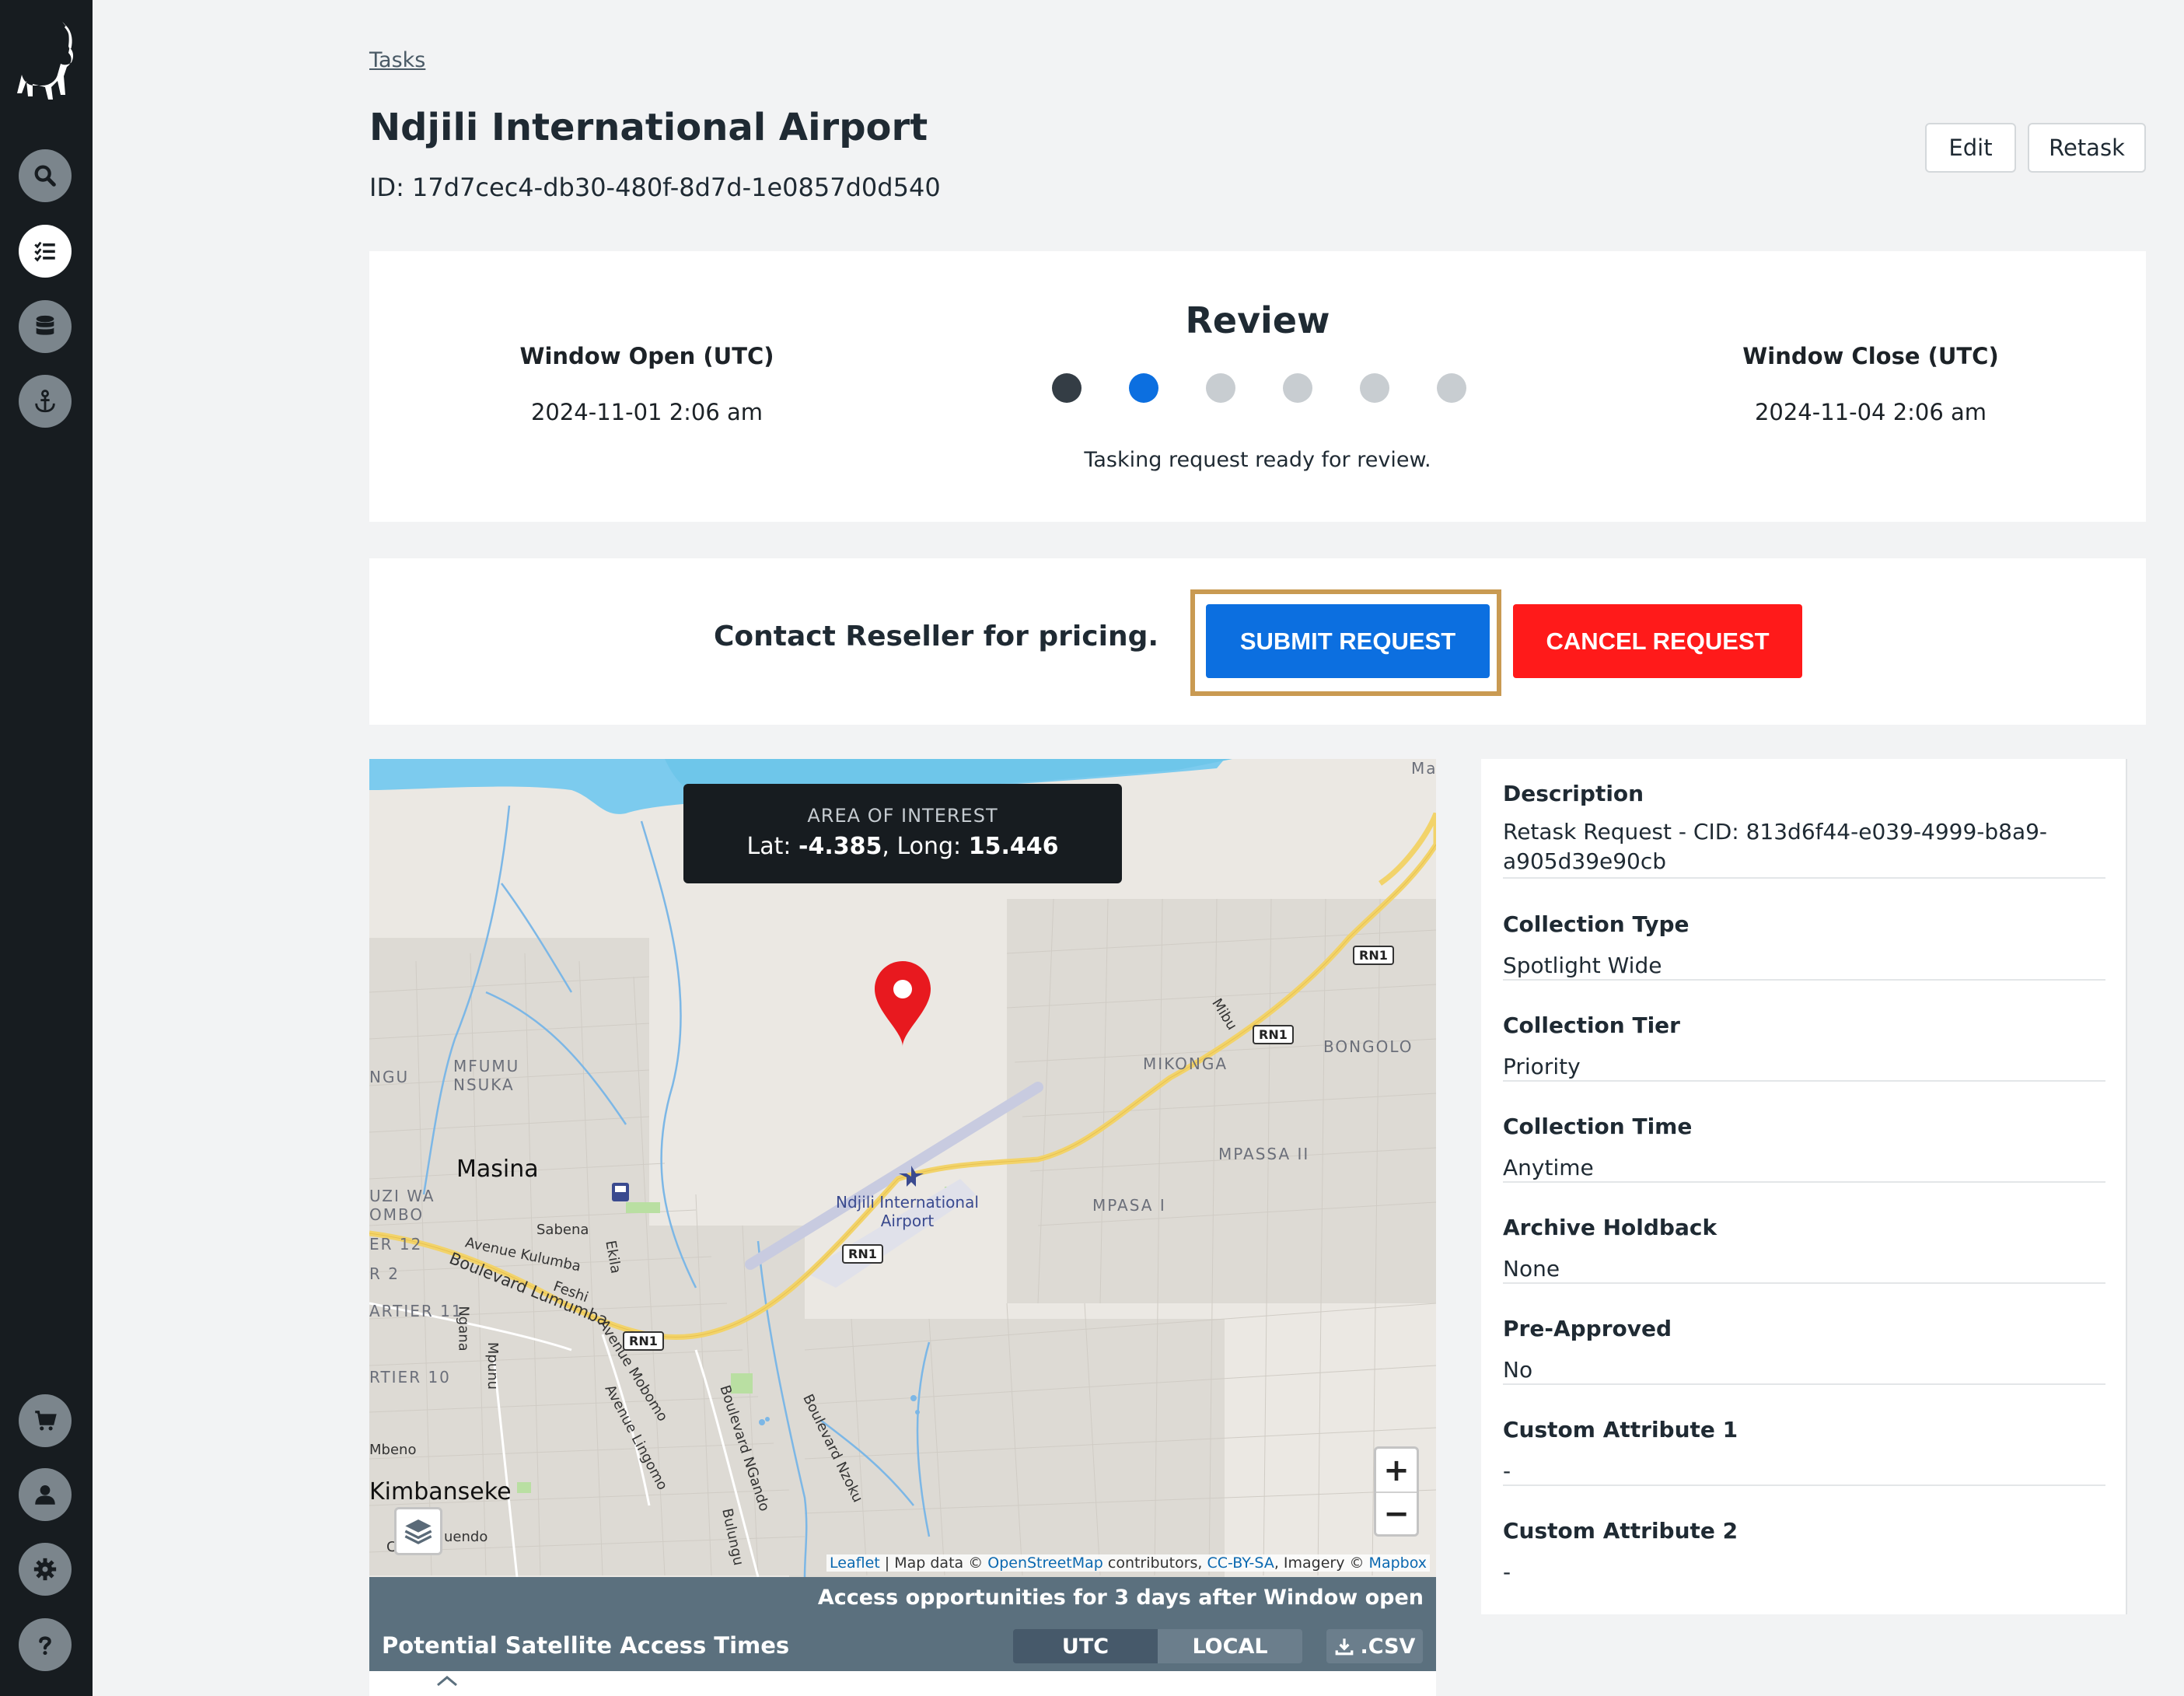 Image resolution: width=2184 pixels, height=1696 pixels. Describe the element at coordinates (1423, 768) in the screenshot. I see `map-label-ma: Ma` at that location.